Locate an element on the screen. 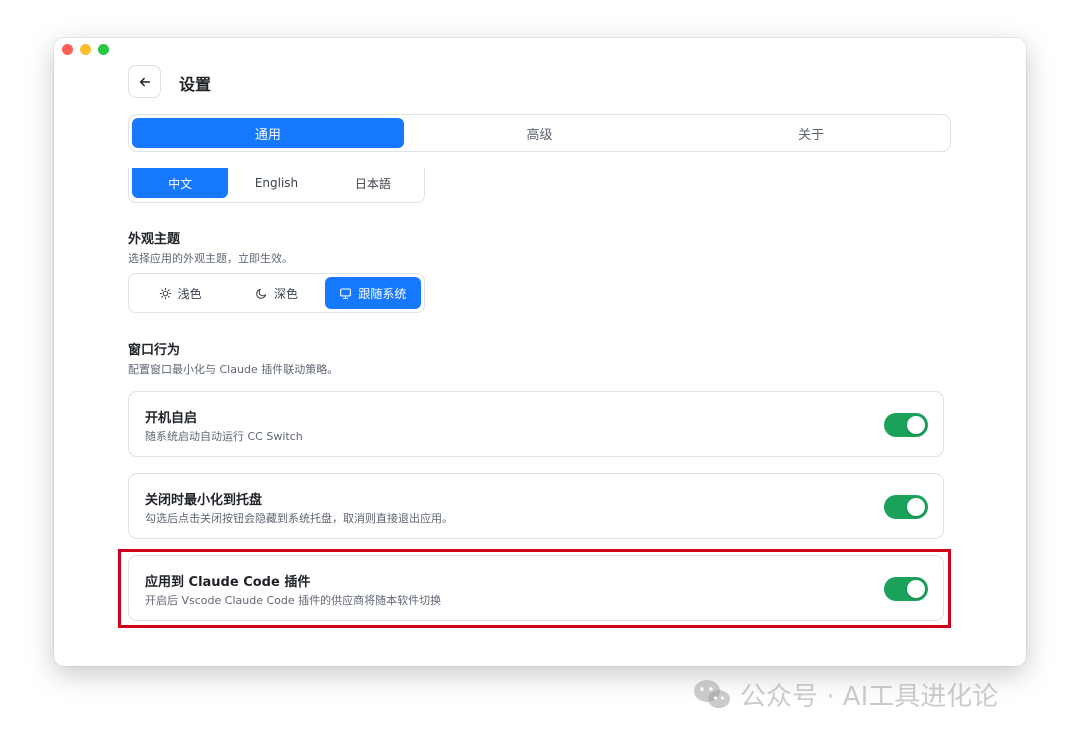 The height and width of the screenshot is (740, 1080). appearance-description: 选择应用的外观主题，立即生效。 is located at coordinates (210, 258).